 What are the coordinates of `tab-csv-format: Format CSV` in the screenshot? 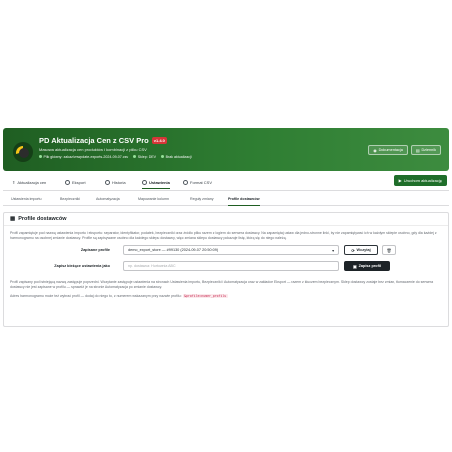 It's located at (197, 182).